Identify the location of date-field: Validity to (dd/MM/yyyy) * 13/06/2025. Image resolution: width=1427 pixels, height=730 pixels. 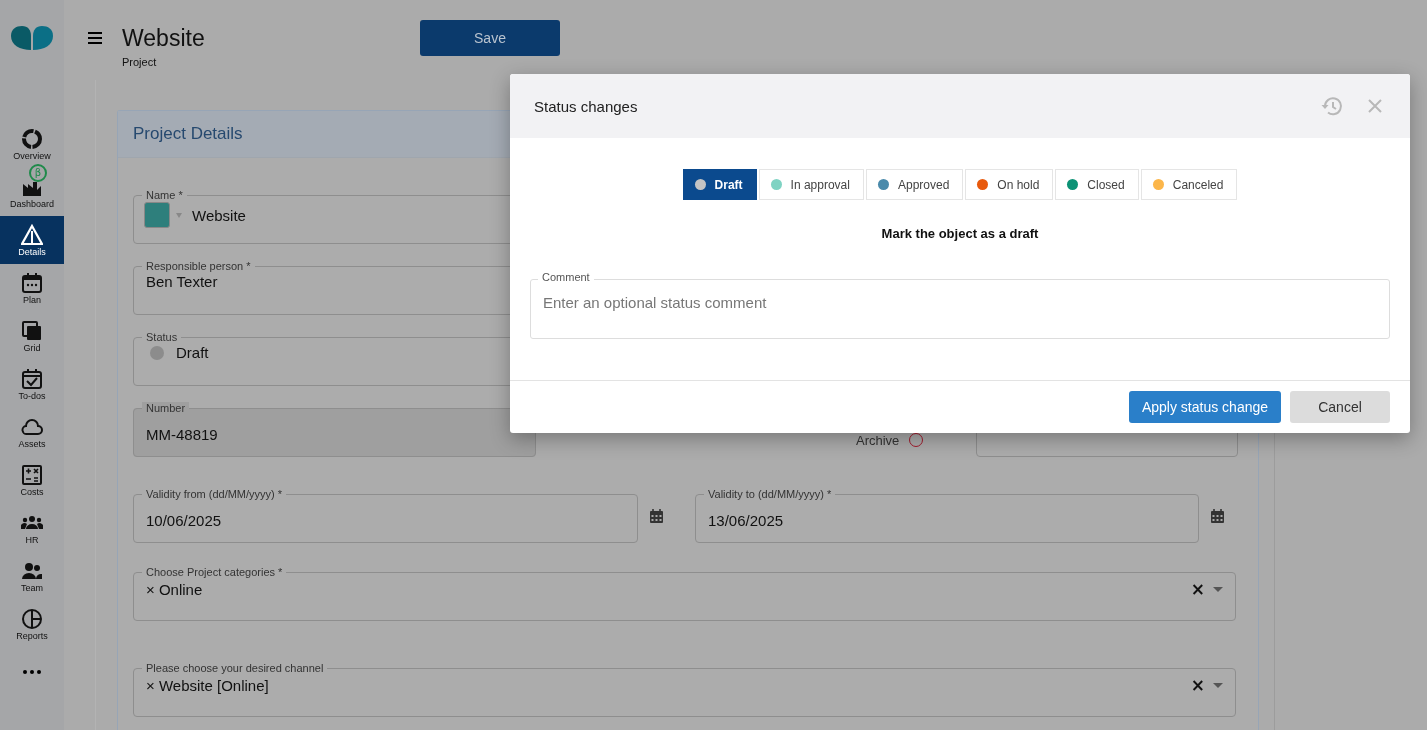
(947, 515).